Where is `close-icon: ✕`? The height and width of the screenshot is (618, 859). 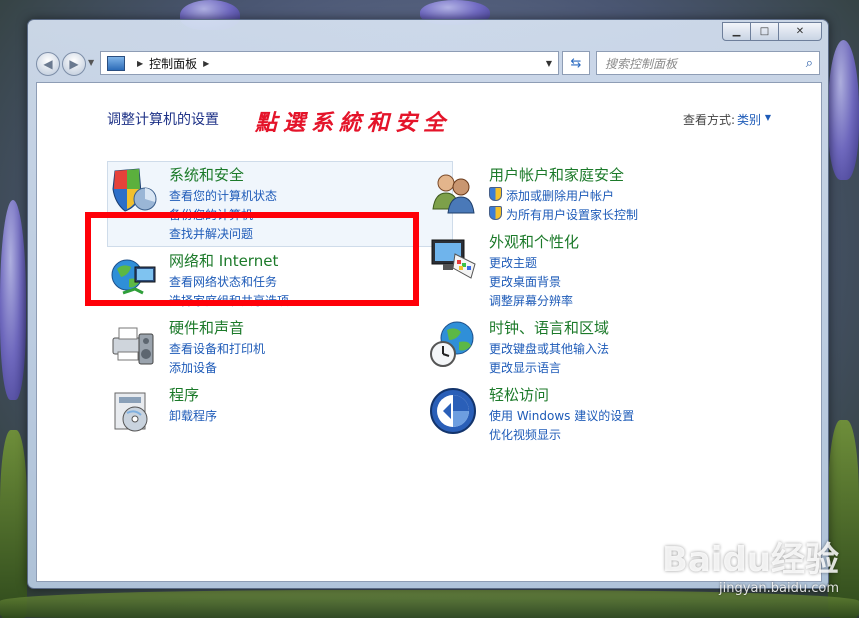 close-icon: ✕ is located at coordinates (800, 31).